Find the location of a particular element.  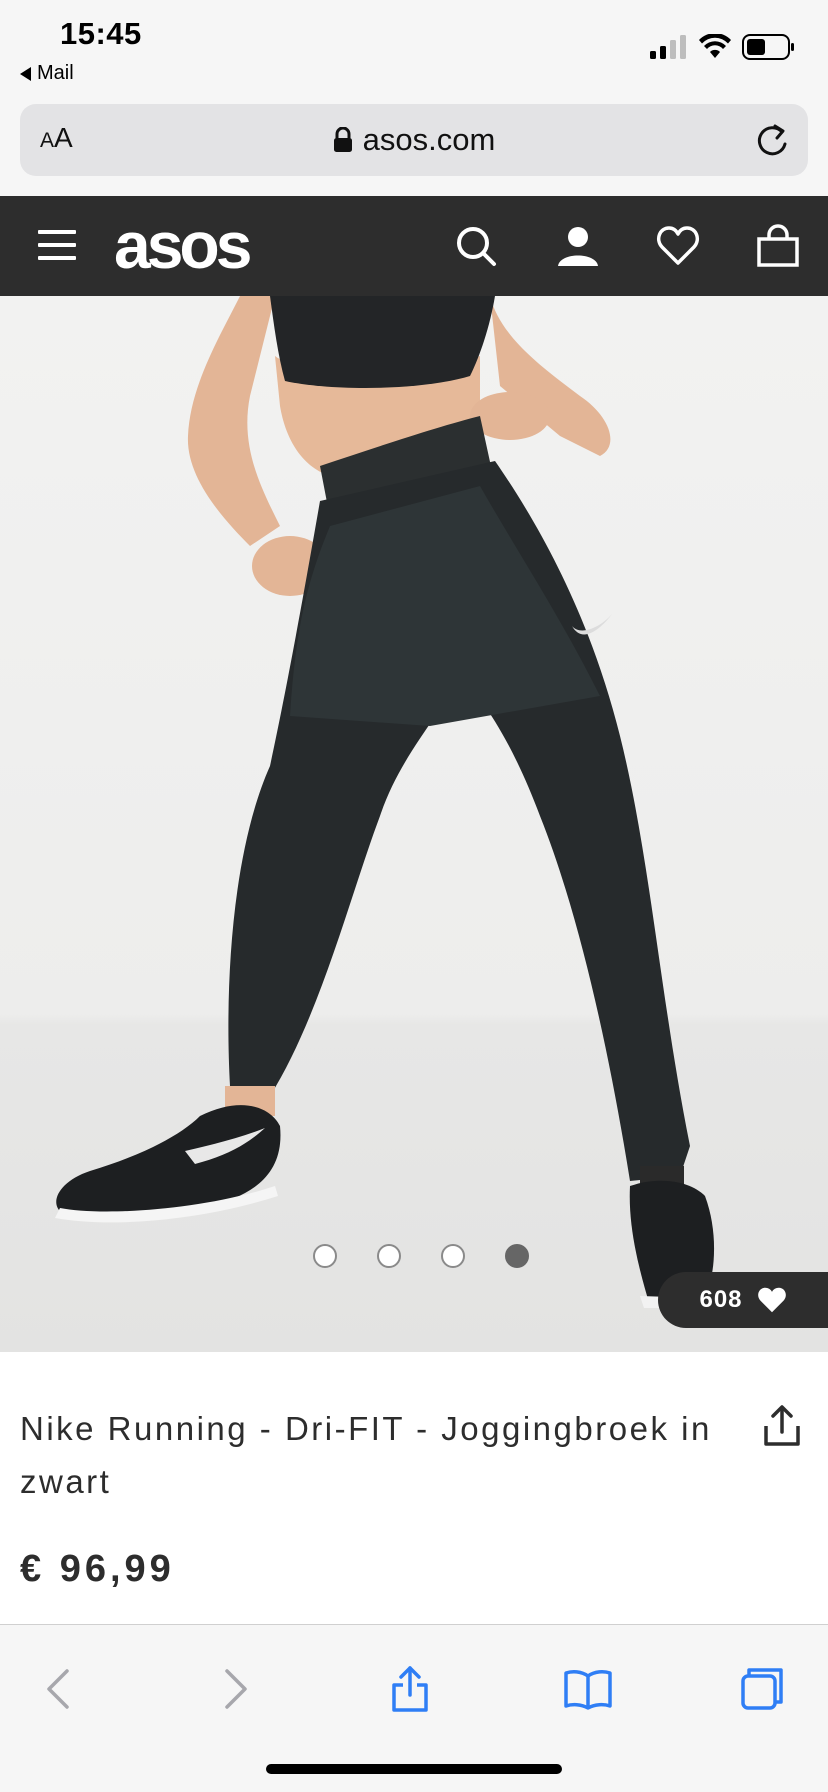

browser-address-area: AA asos.com is located at coordinates (414, 148).